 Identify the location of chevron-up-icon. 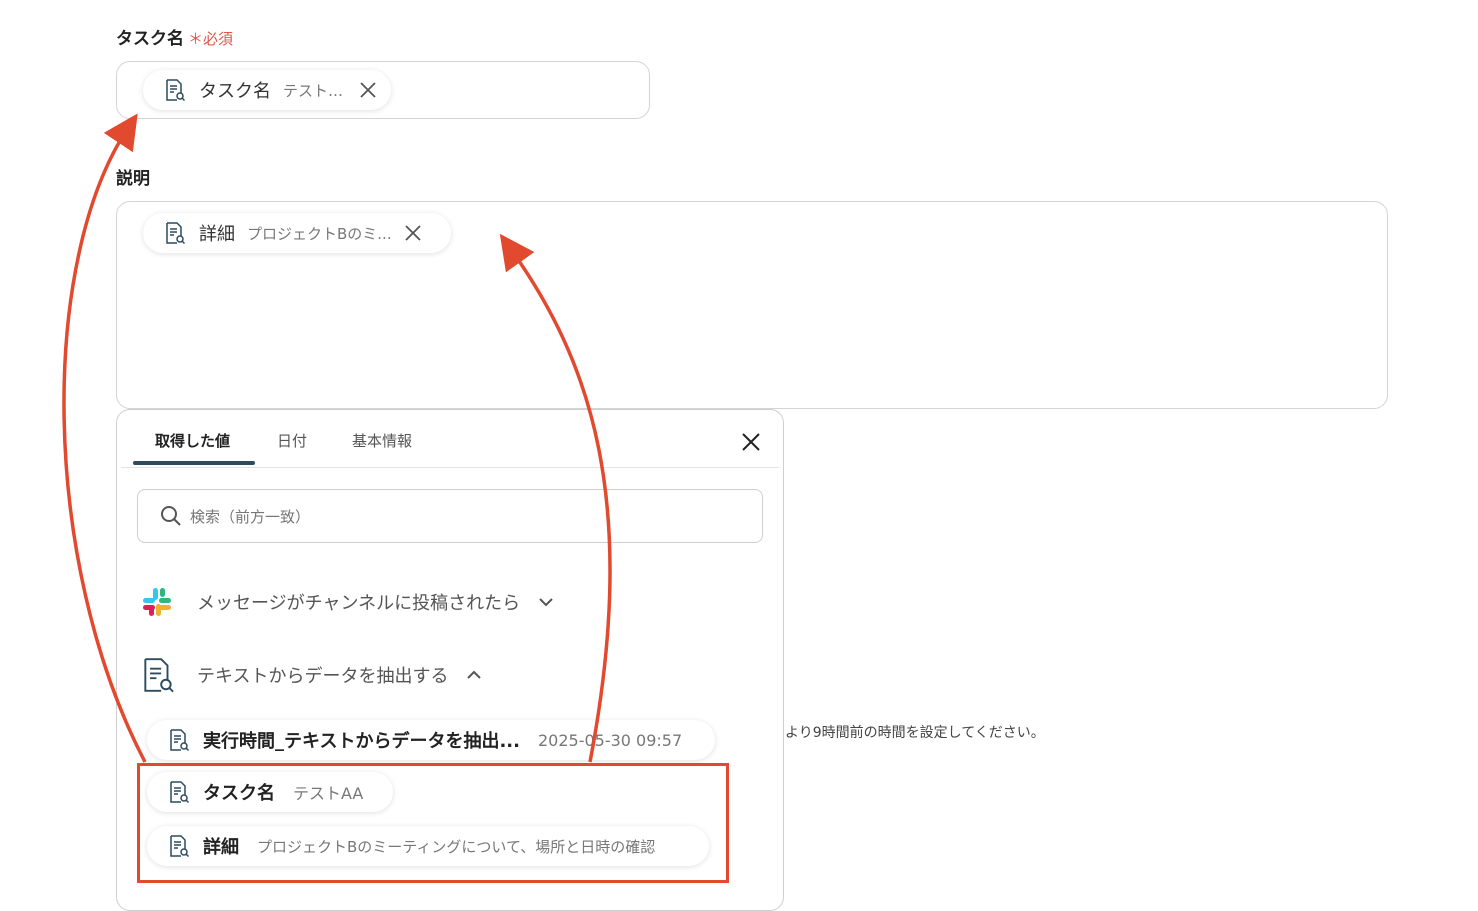
(474, 674).